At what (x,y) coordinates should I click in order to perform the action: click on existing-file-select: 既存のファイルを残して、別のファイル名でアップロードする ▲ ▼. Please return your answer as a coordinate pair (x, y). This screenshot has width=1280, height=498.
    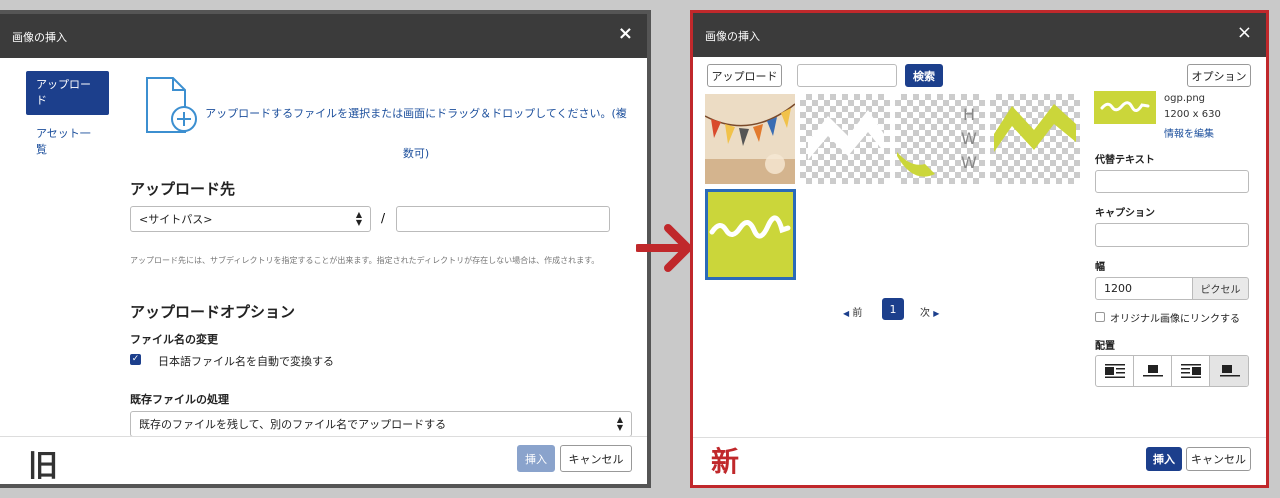
    Looking at the image, I should click on (381, 424).